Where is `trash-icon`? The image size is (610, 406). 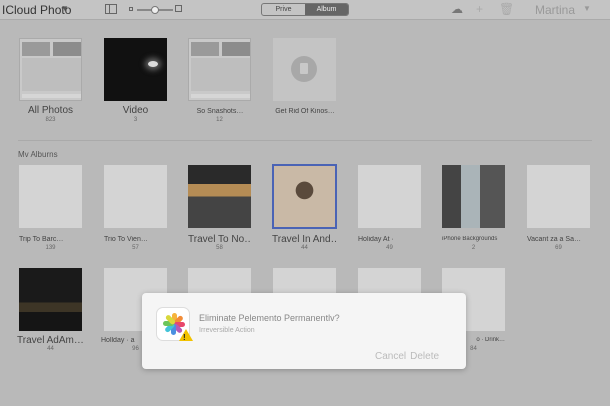 trash-icon is located at coordinates (304, 69).